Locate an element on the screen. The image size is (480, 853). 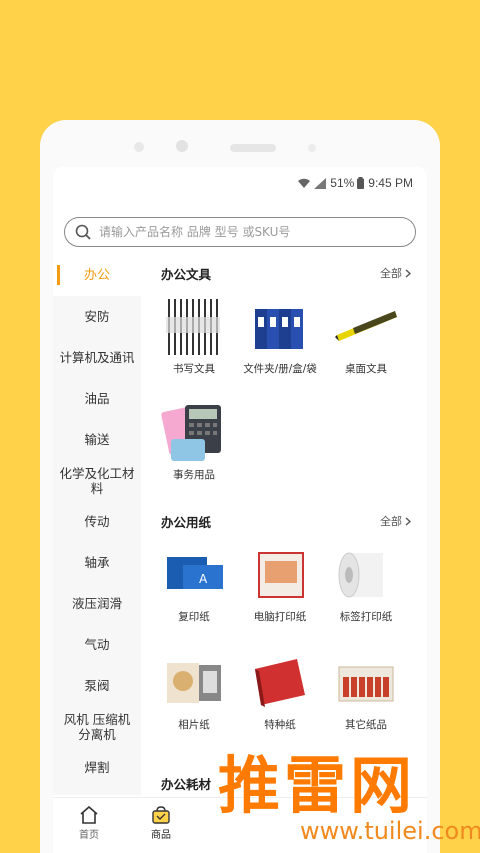
sidebar-item-label: 泵阀 is located at coordinates (97, 685).